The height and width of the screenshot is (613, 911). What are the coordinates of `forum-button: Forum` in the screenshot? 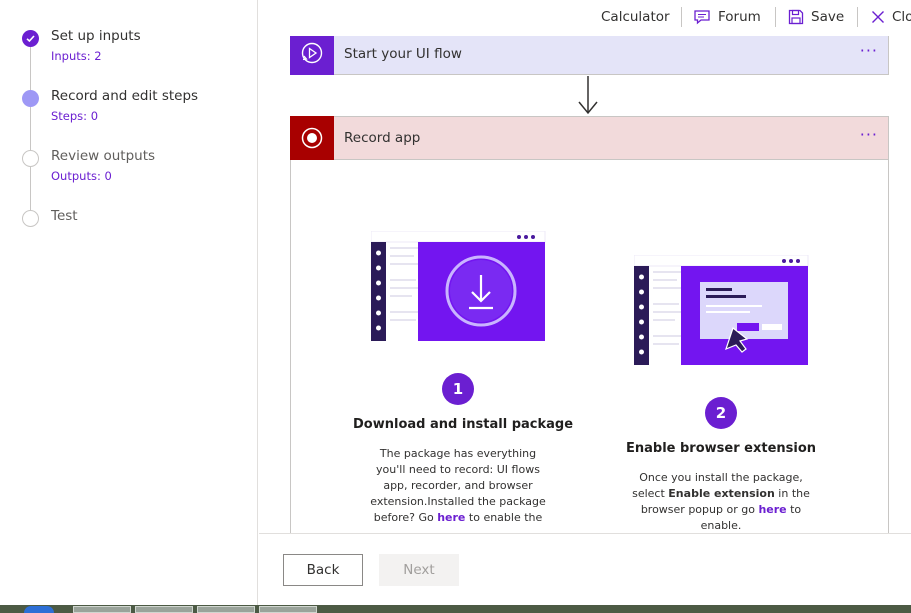 It's located at (727, 17).